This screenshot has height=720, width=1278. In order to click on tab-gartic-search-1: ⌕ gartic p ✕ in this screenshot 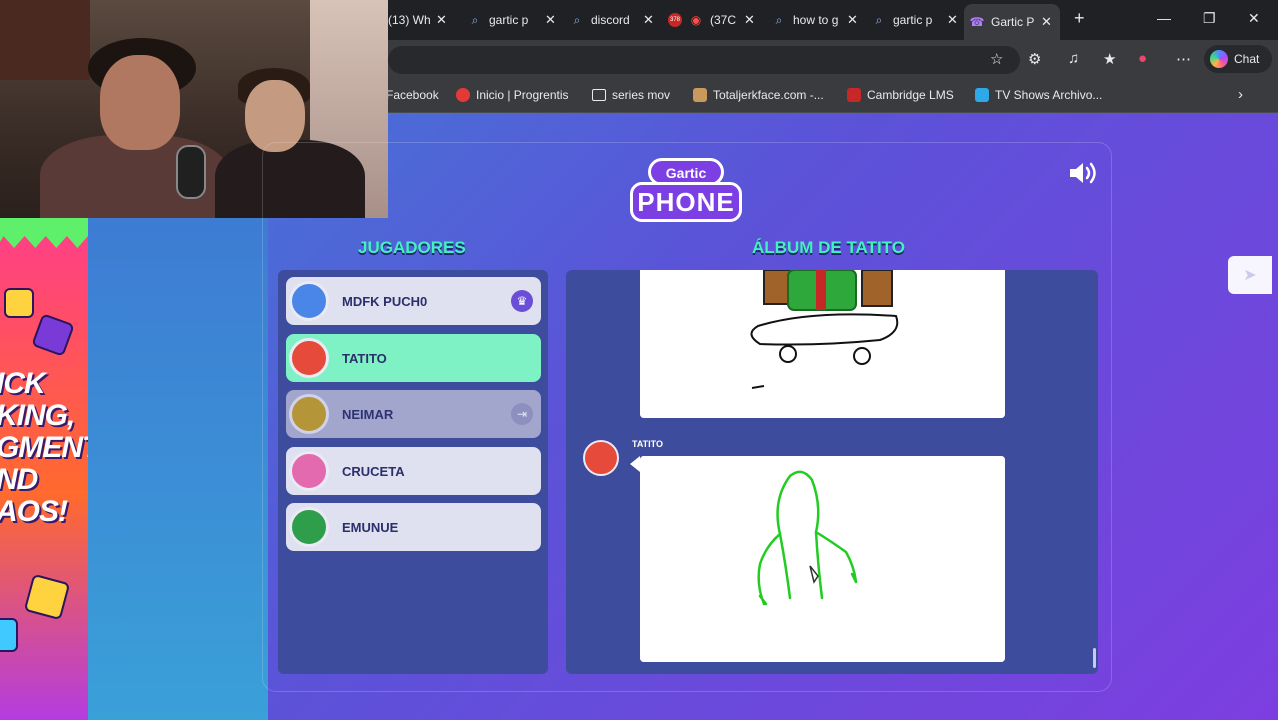, I will do `click(513, 20)`.